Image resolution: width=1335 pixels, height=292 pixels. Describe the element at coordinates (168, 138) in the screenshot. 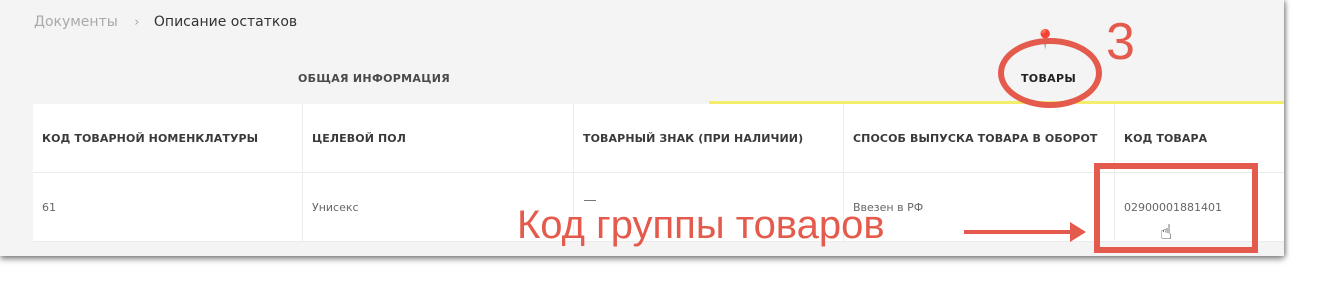

I see `column-header-nomenclature-code: КОД ТОВАРНОЙ НОМЕНКЛАТУРЫ` at that location.